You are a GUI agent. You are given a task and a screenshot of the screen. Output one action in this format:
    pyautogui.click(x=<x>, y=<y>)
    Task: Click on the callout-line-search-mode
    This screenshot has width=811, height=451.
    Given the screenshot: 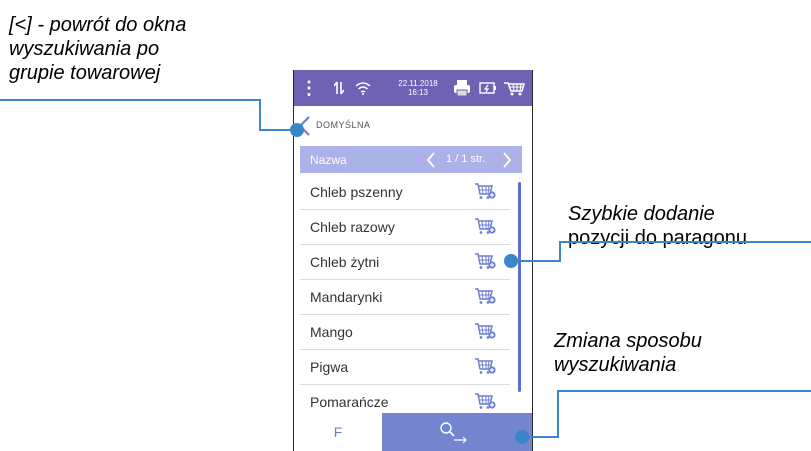 What is the action you would take?
    pyautogui.click(x=666, y=414)
    